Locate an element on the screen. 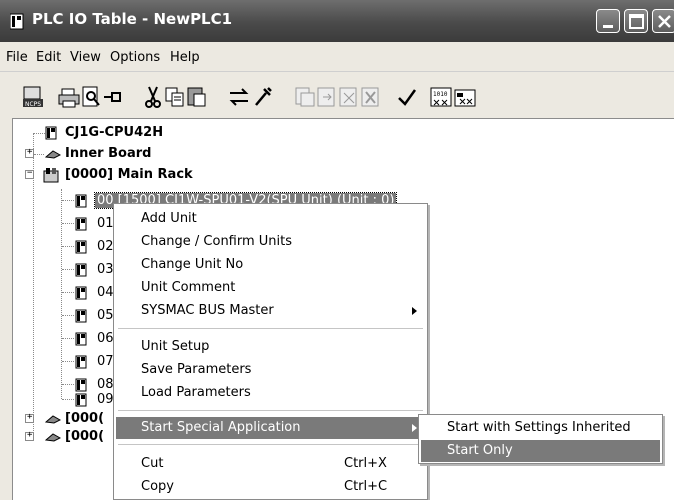 This screenshot has width=674, height=500. menu-options: Options is located at coordinates (135, 57).